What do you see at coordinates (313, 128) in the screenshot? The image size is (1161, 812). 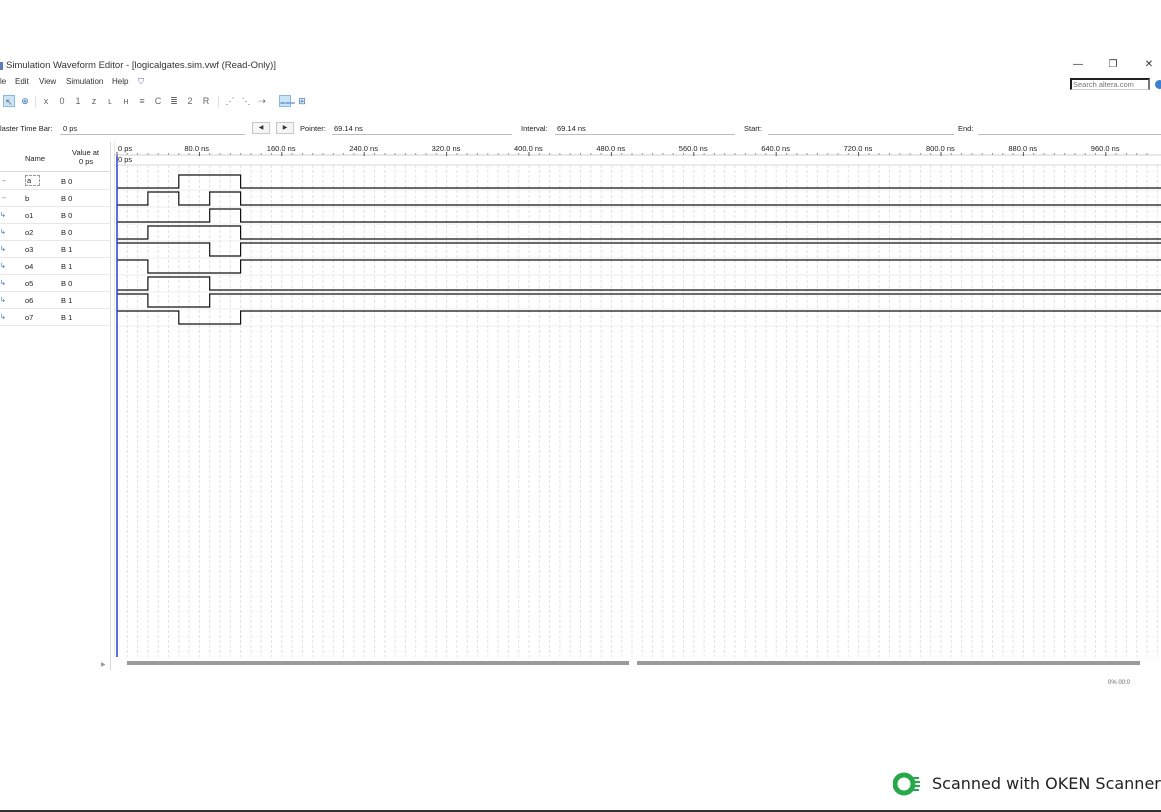 I see `pointer-label: Pointer:` at bounding box center [313, 128].